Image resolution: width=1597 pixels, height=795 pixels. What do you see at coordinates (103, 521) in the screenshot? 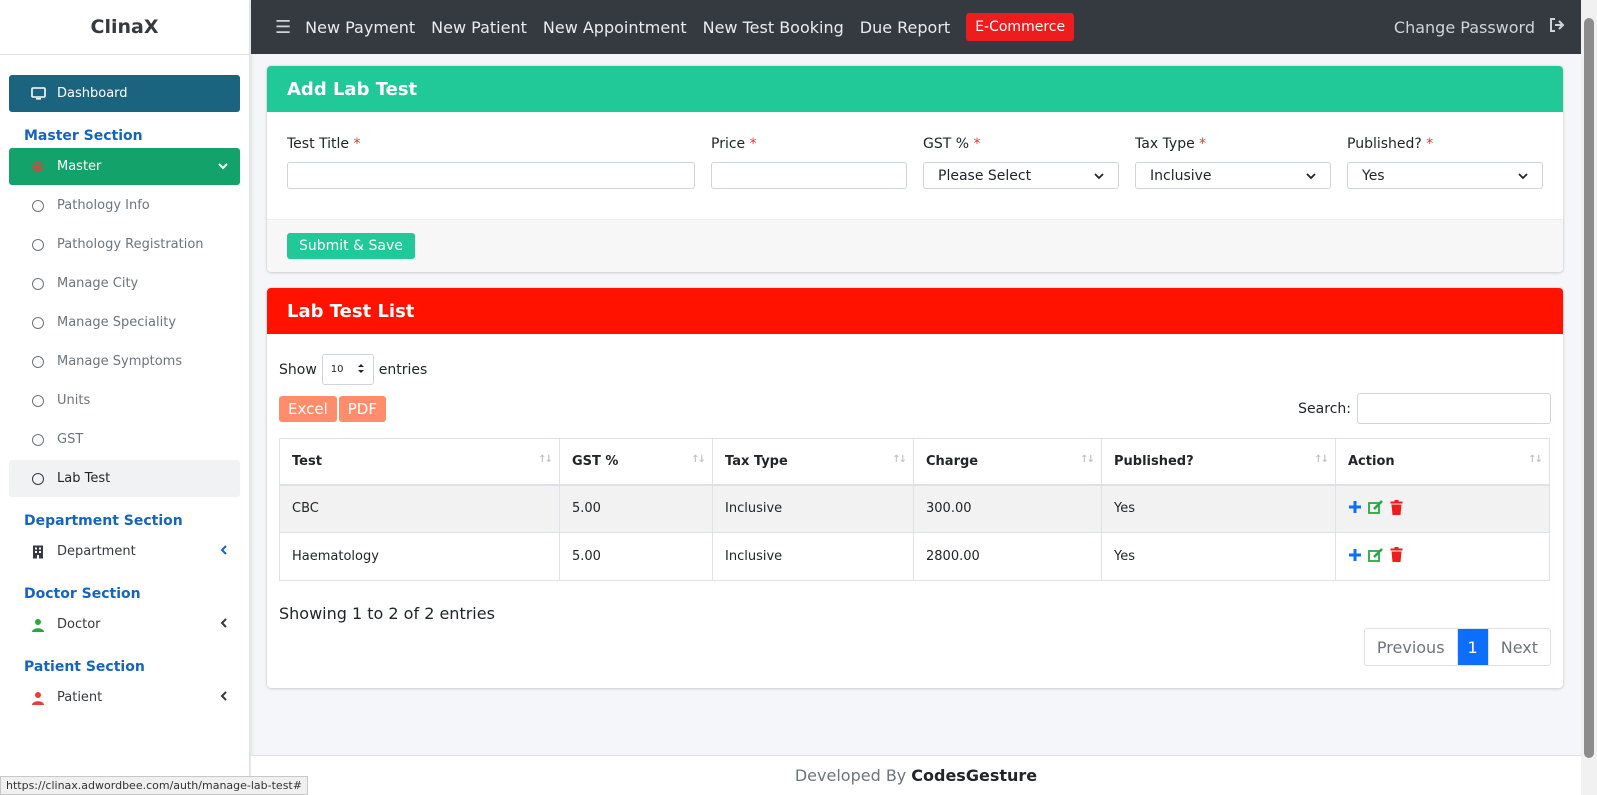
I see `department-section-heading: Department Section` at bounding box center [103, 521].